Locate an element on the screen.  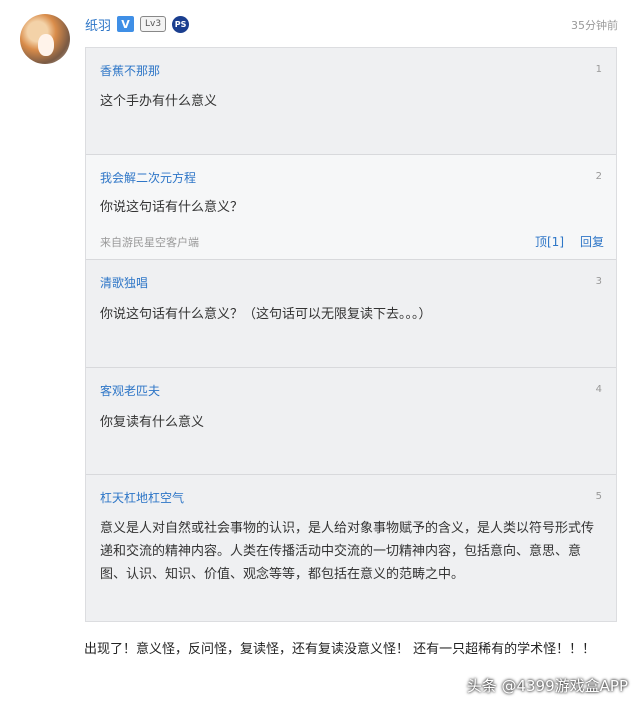
floor-3: 清歌独唱 3 你说这句话有什么意义？（这句话可以无限复读下去。。。） is located at coordinates (351, 313).